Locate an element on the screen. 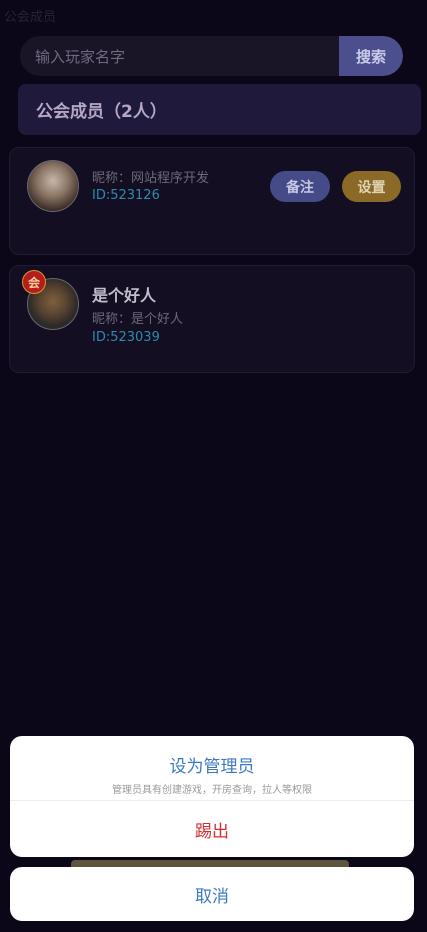 The image size is (427, 932). note-button: 备注 is located at coordinates (300, 186).